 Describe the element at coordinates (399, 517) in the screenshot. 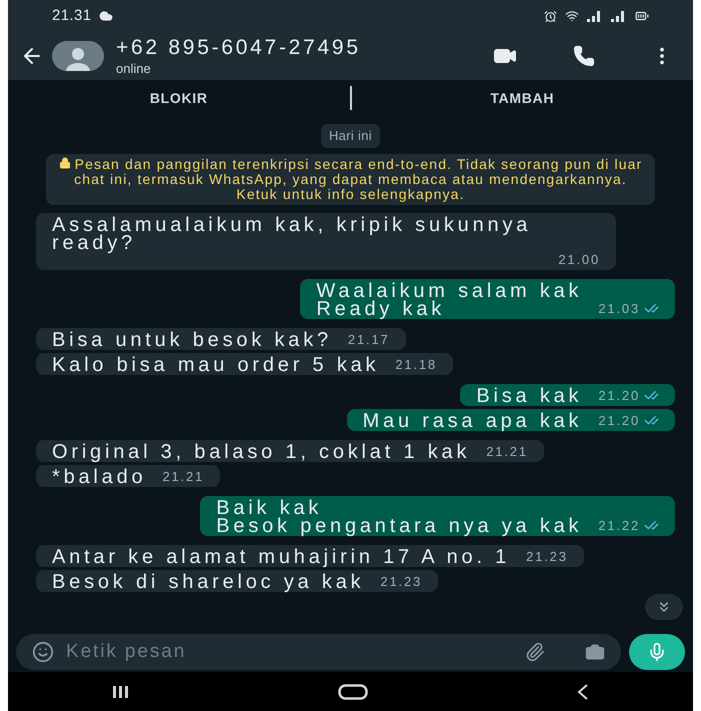

I see `message-text: Baik kak Besok pengantara nya ya kak` at that location.